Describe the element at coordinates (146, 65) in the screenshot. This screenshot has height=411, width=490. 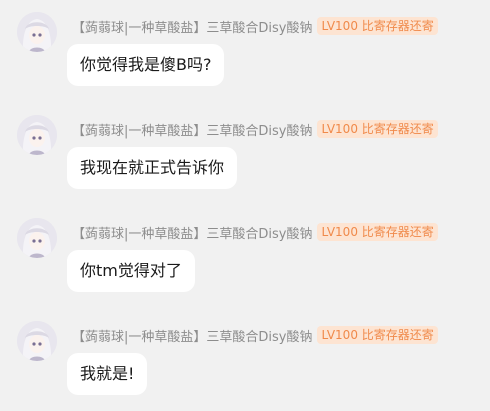
I see `message-bubble: 你觉得我是傻B吗?` at that location.